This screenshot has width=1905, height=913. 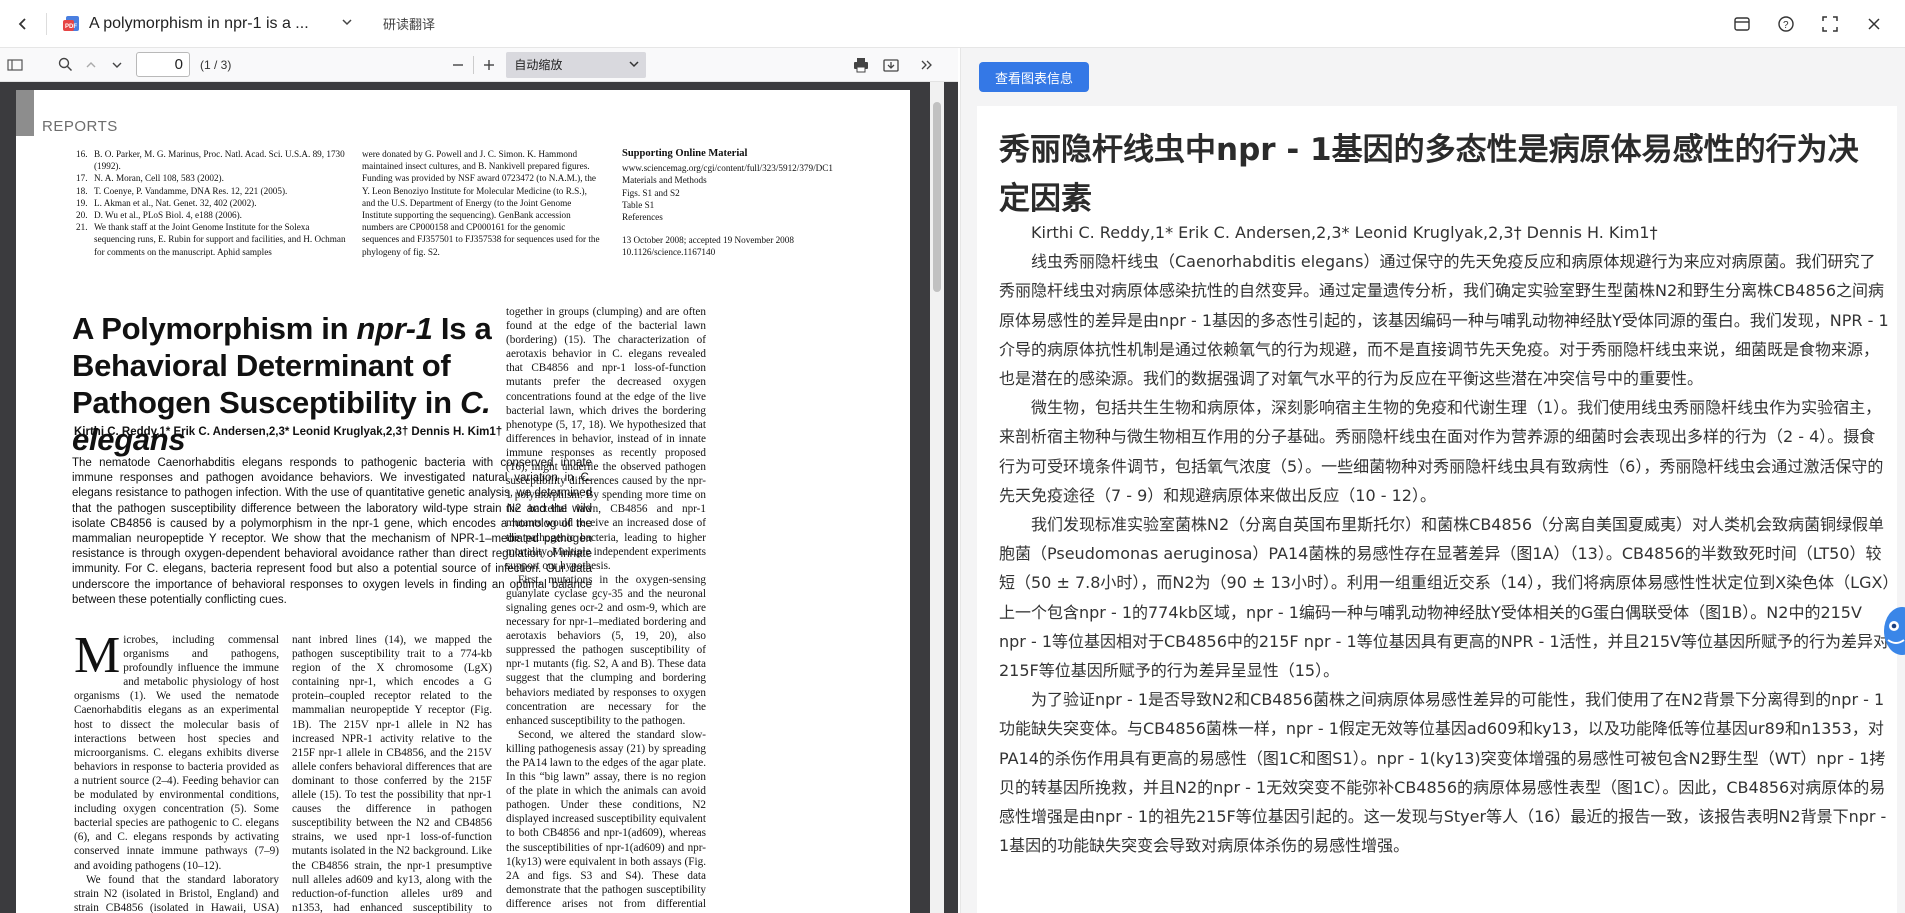 What do you see at coordinates (80, 126) in the screenshot?
I see `section-header: REPORTS` at bounding box center [80, 126].